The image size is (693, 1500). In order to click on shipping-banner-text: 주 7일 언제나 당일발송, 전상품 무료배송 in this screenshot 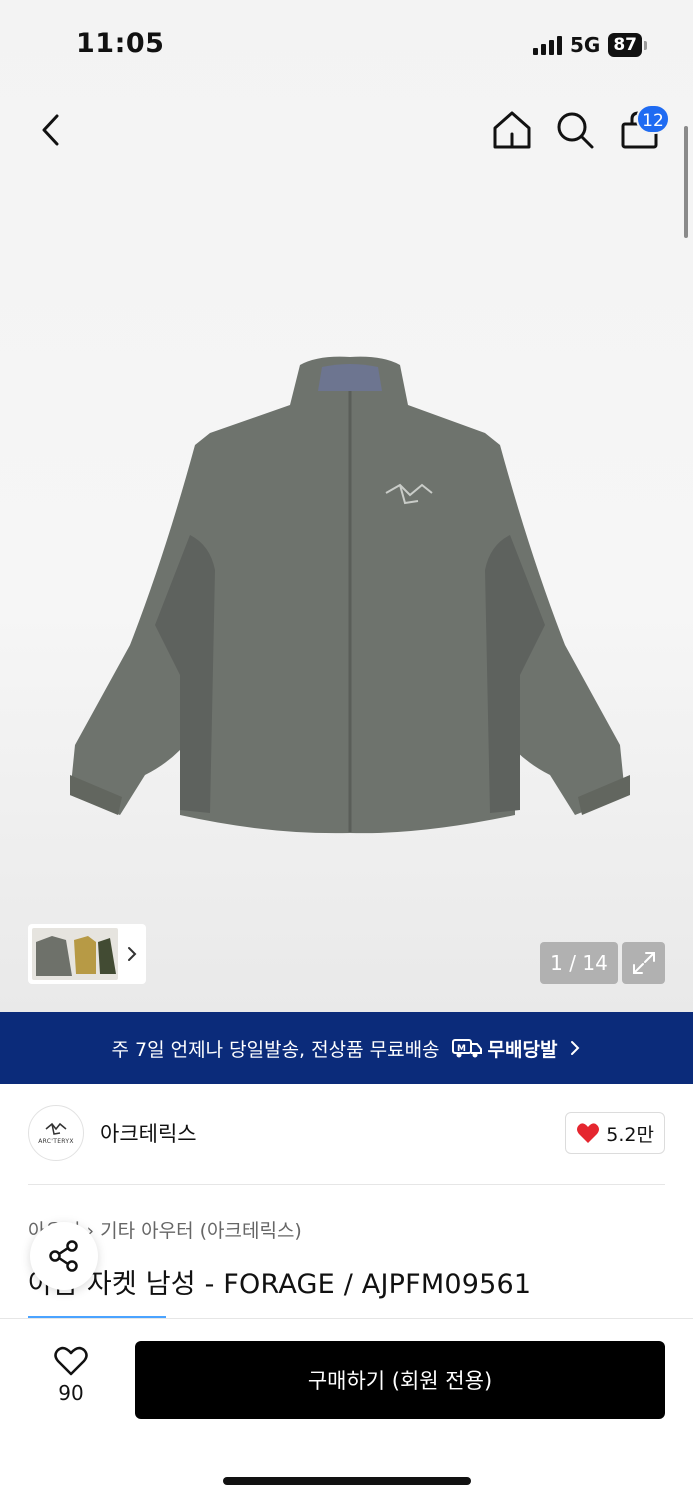, I will do `click(275, 1049)`.